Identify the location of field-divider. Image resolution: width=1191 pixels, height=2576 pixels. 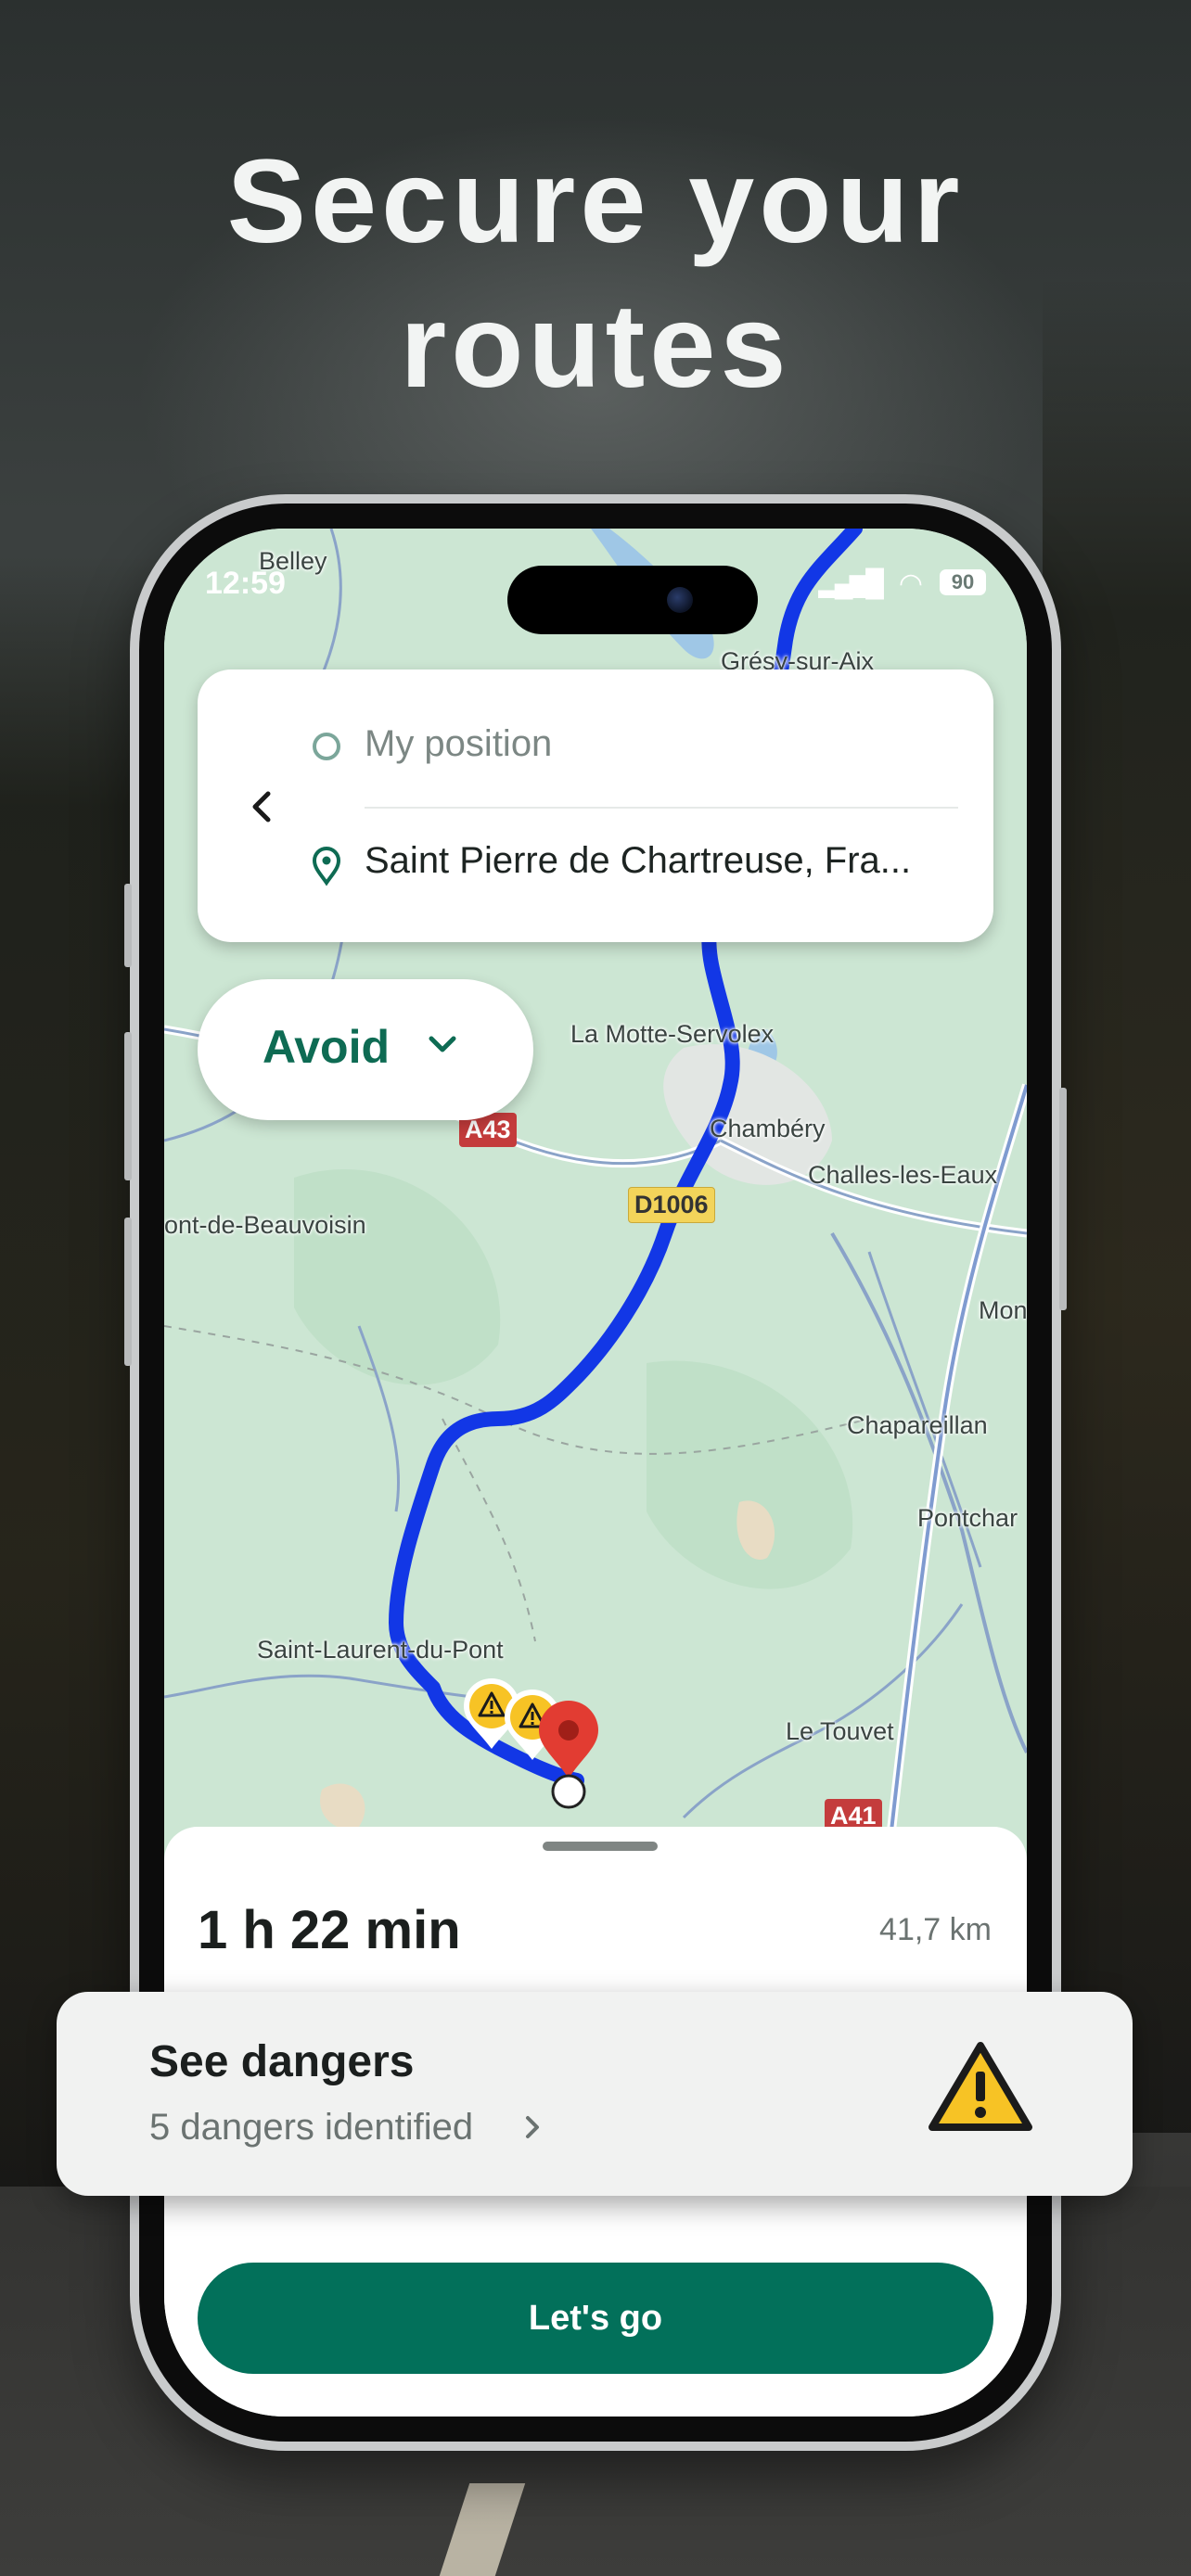
(662, 808).